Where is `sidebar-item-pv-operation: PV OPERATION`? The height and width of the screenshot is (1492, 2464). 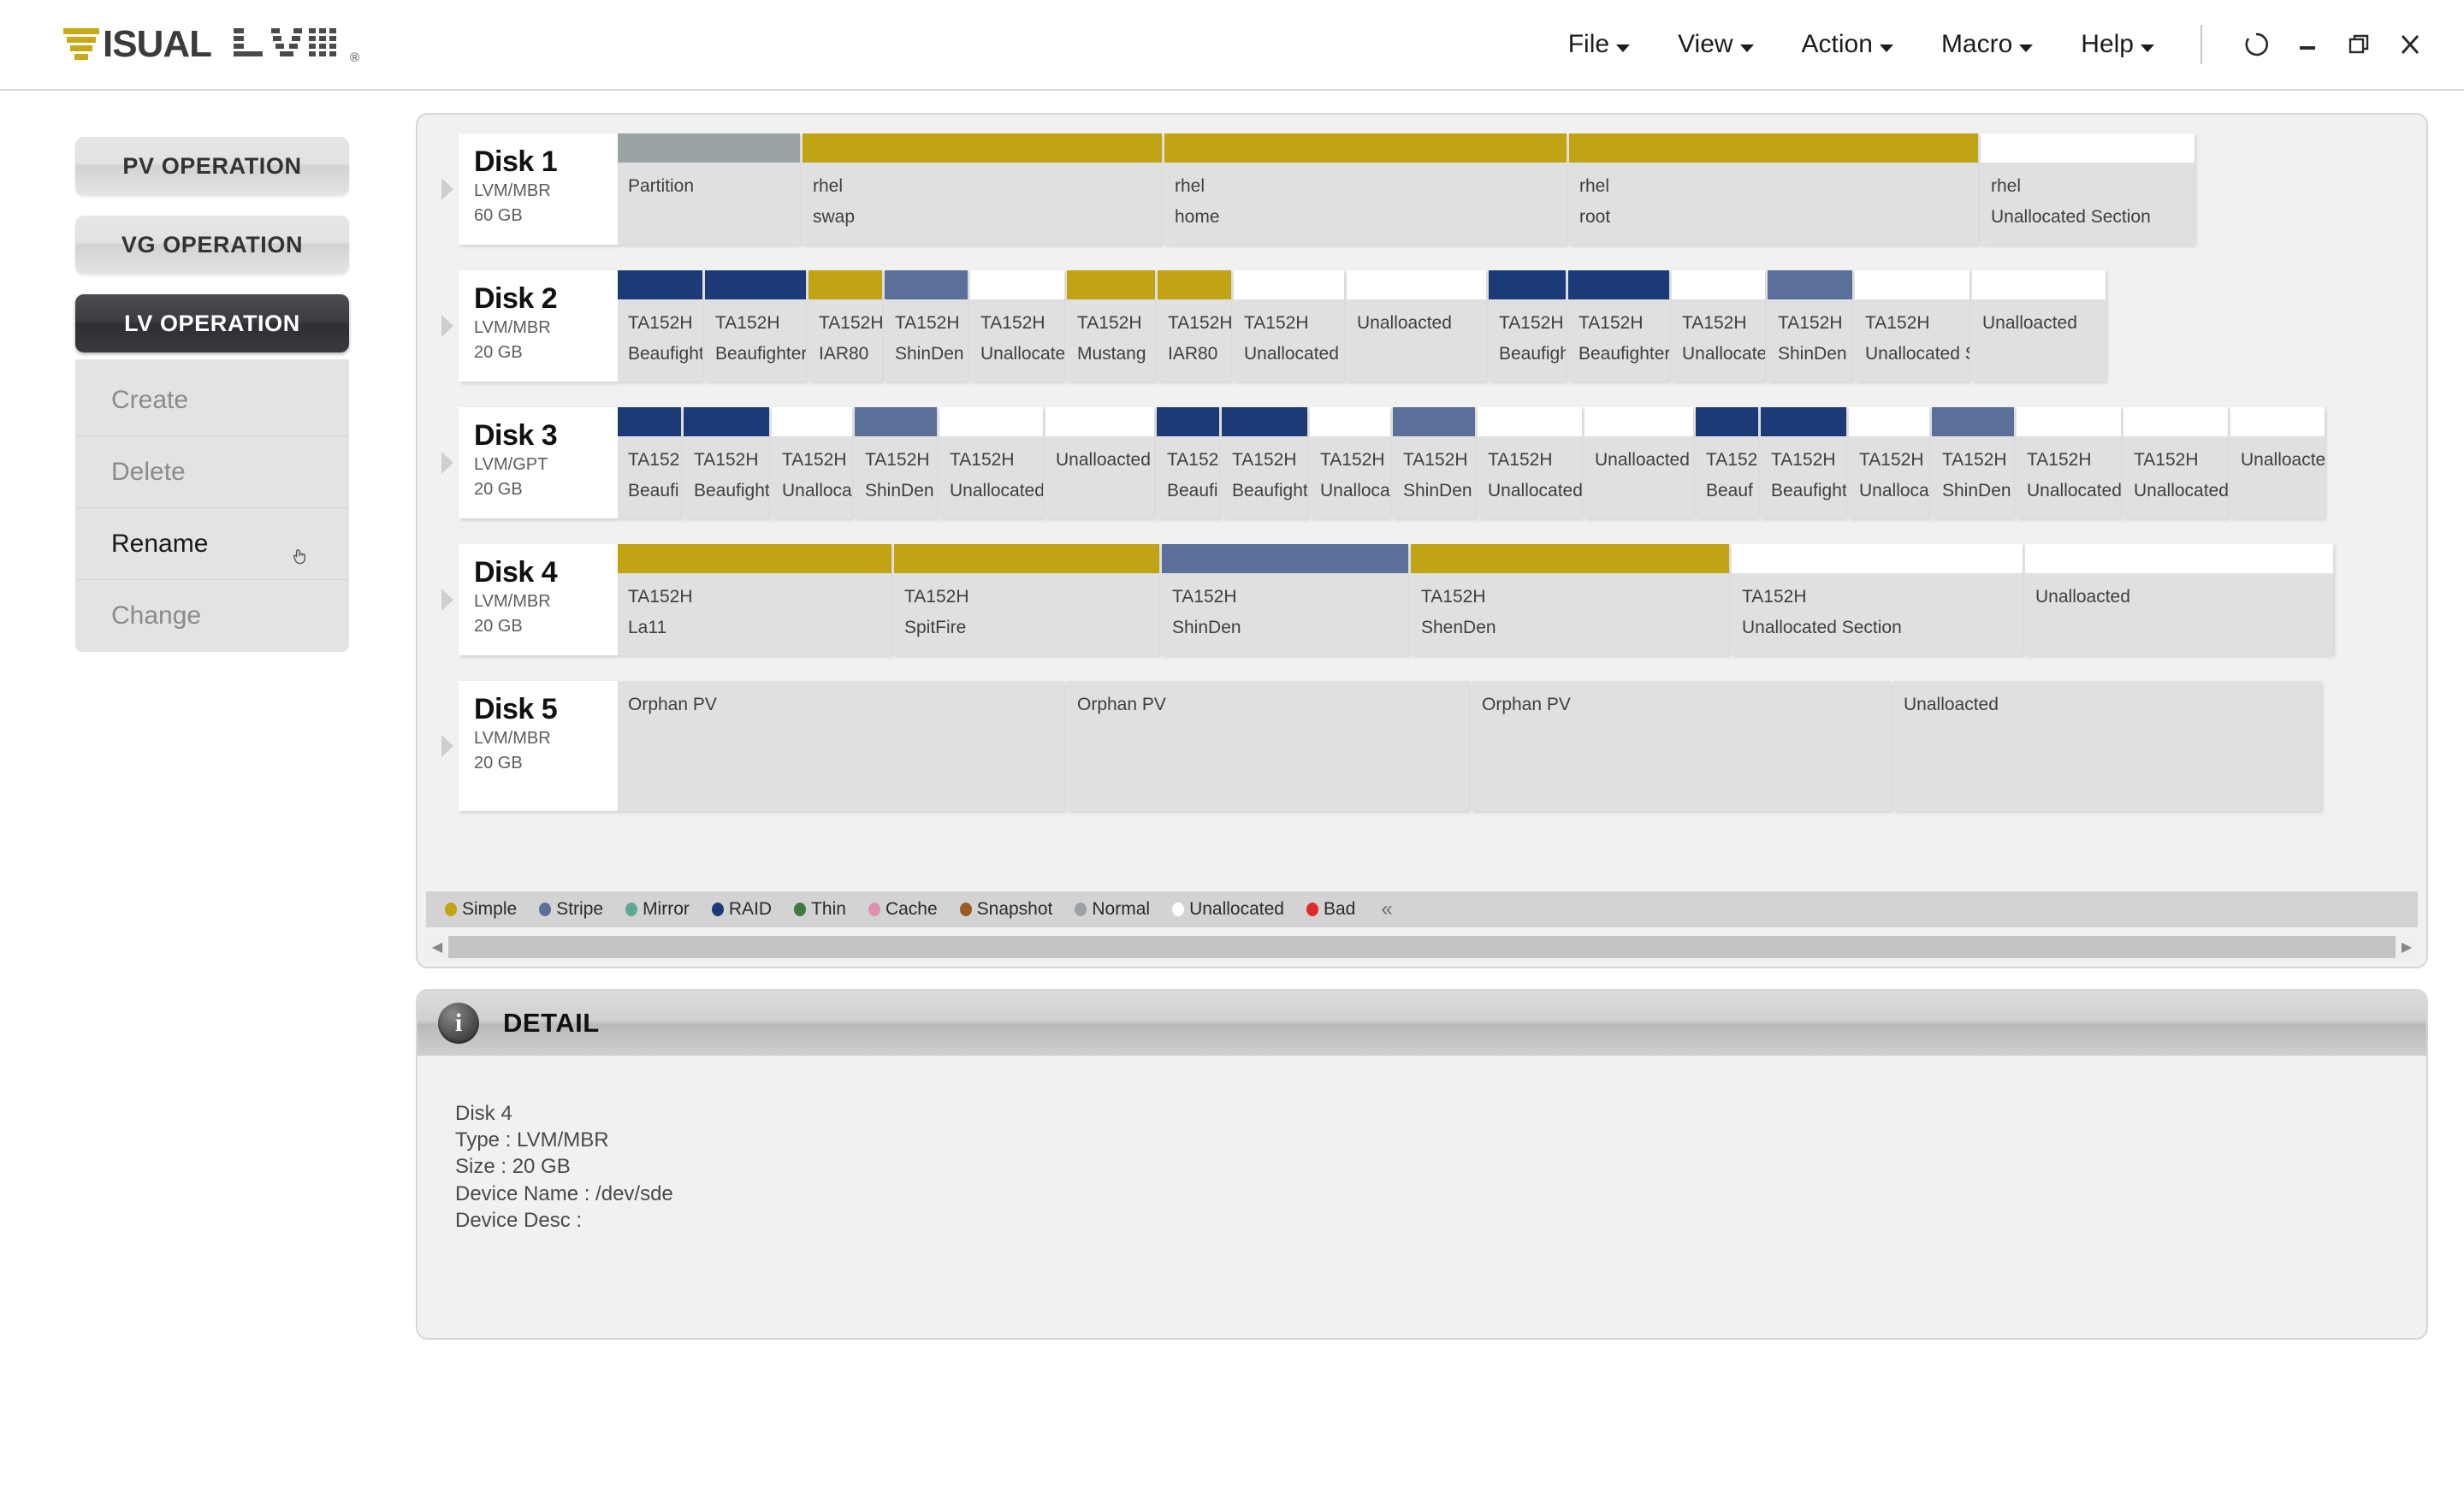
sidebar-item-pv-operation: PV OPERATION is located at coordinates (212, 166).